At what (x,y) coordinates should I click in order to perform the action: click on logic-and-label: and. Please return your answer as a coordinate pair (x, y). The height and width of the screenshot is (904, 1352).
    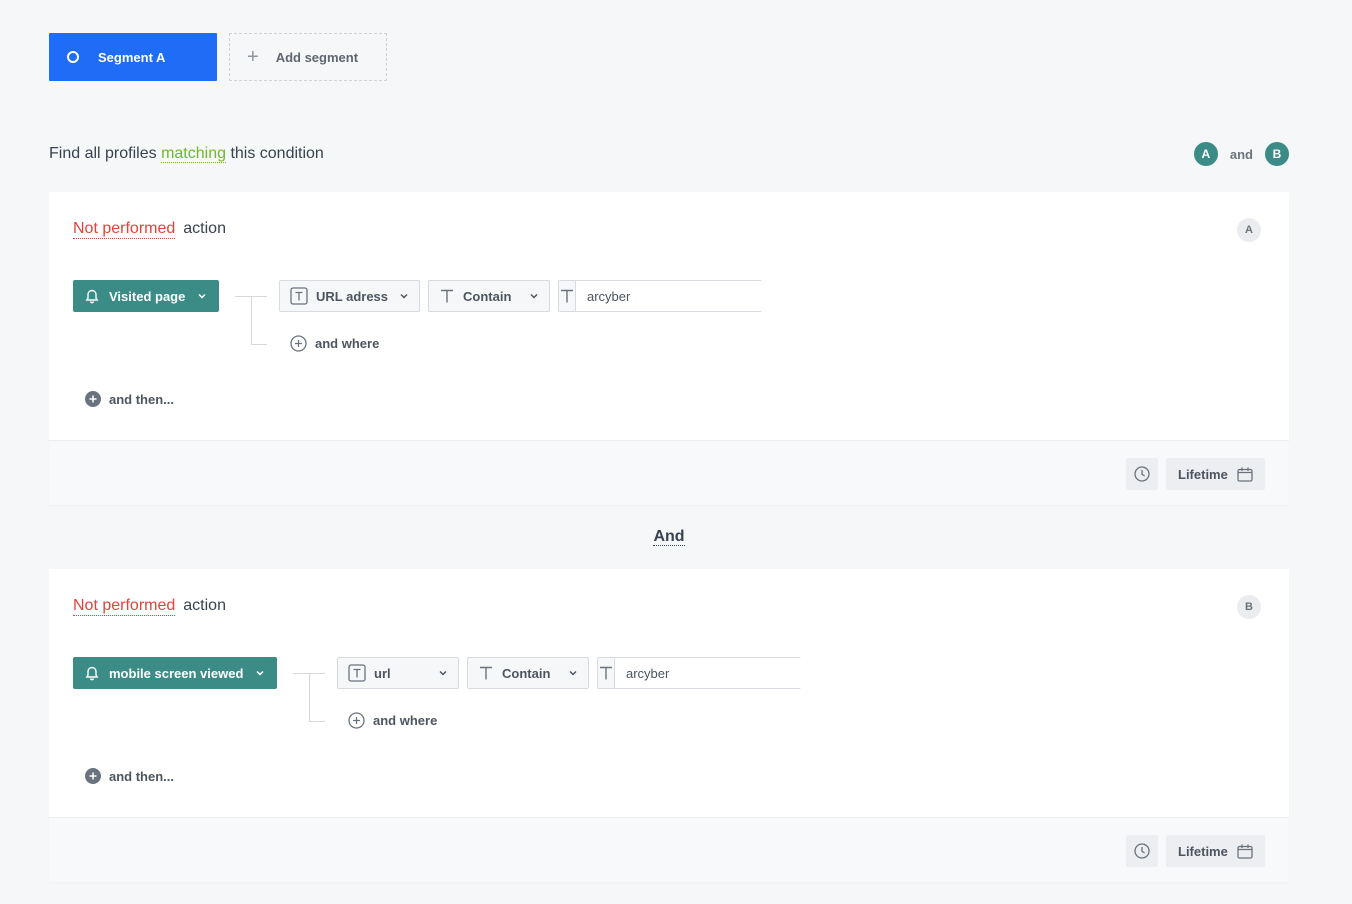
    Looking at the image, I should click on (1241, 154).